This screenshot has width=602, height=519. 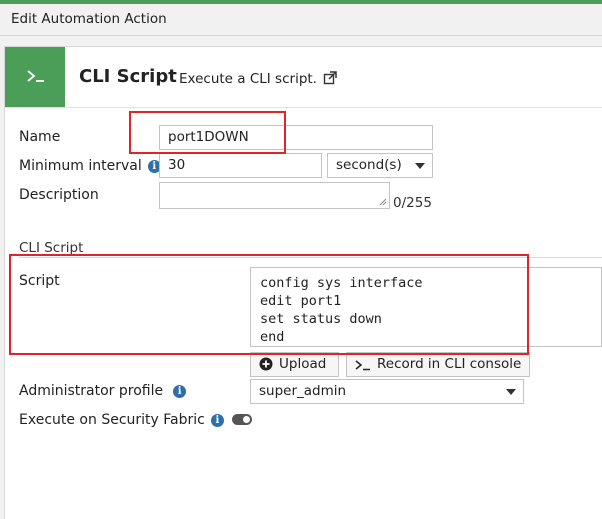 What do you see at coordinates (310, 257) in the screenshot?
I see `section-divider` at bounding box center [310, 257].